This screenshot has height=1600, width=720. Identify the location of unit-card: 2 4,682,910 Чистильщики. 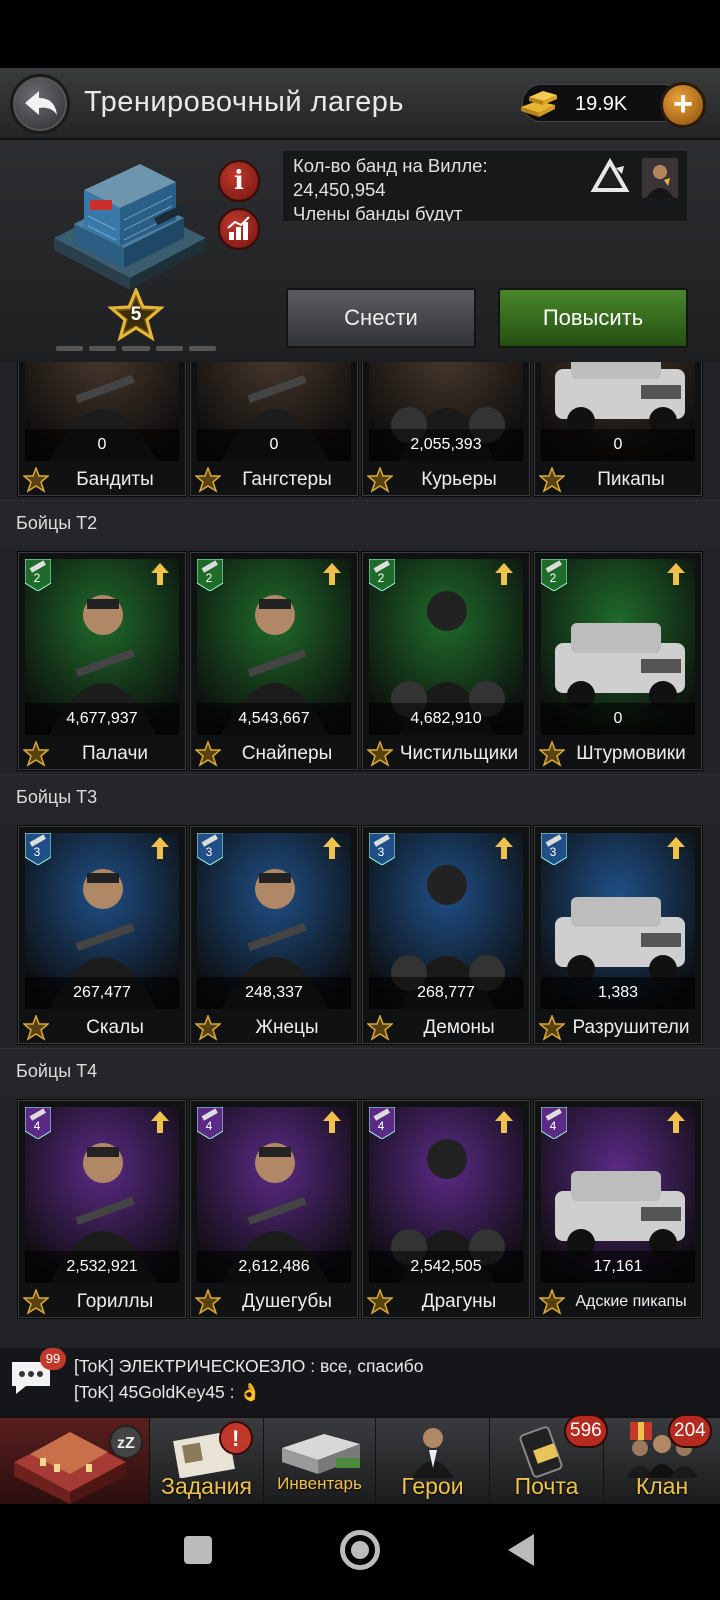
(446, 661).